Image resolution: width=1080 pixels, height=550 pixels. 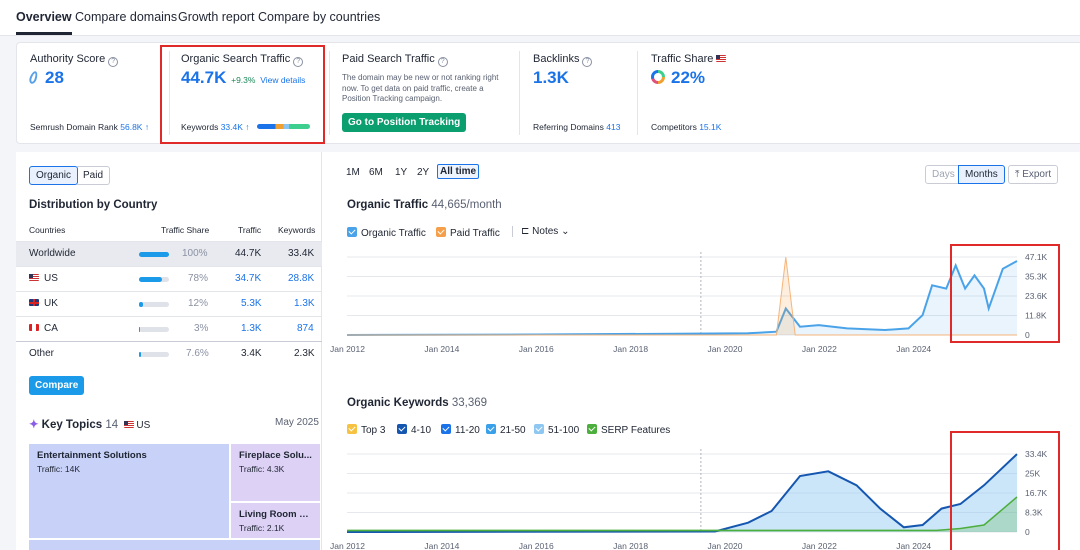 I want to click on competitors-value: 15.1K, so click(x=710, y=127).